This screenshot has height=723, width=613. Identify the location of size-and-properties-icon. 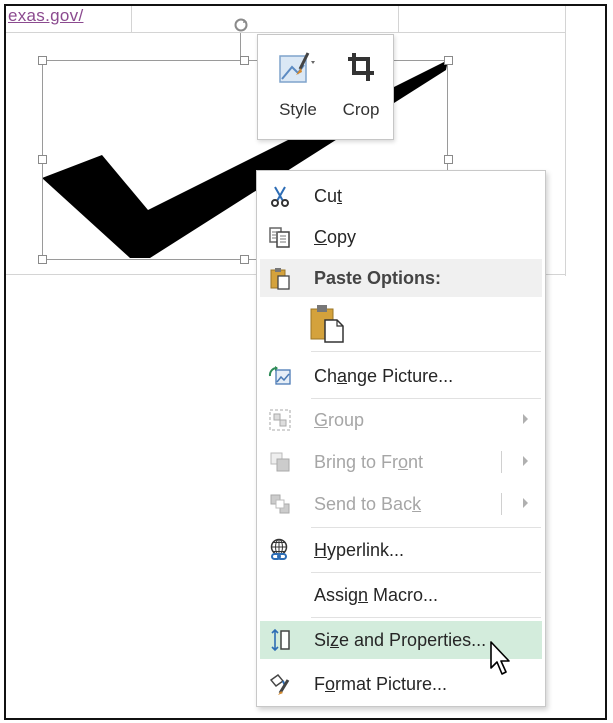
(280, 640).